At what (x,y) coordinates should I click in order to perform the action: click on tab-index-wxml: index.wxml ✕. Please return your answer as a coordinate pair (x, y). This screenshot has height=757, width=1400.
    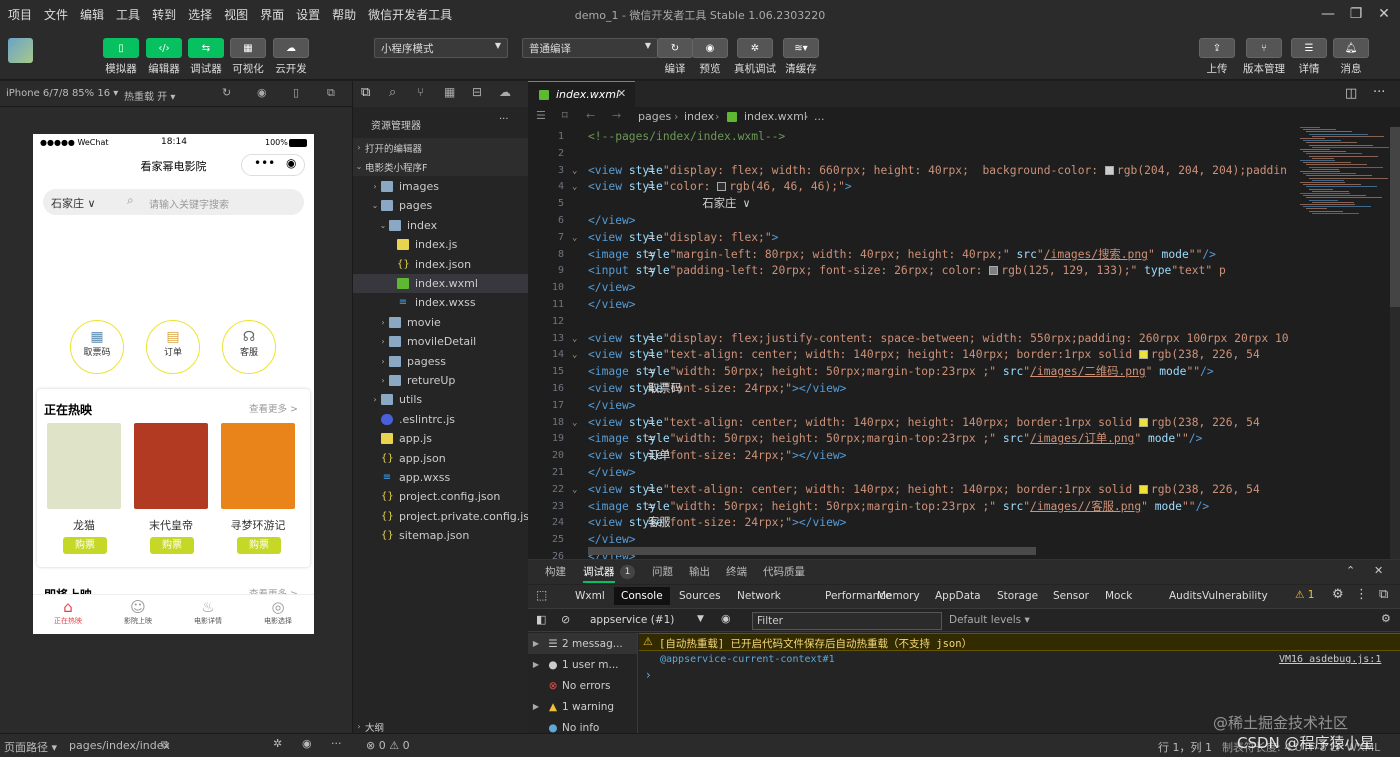
    Looking at the image, I should click on (581, 94).